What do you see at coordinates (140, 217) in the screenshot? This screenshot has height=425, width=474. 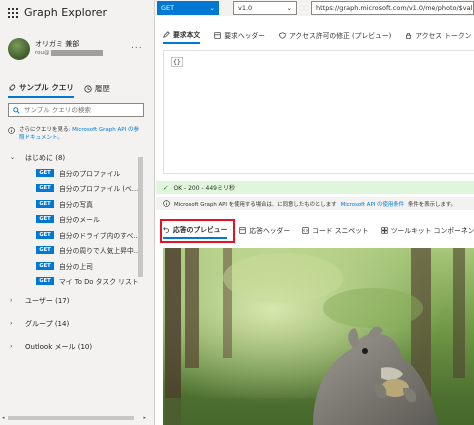 I see `vertical-scrollbar` at bounding box center [140, 217].